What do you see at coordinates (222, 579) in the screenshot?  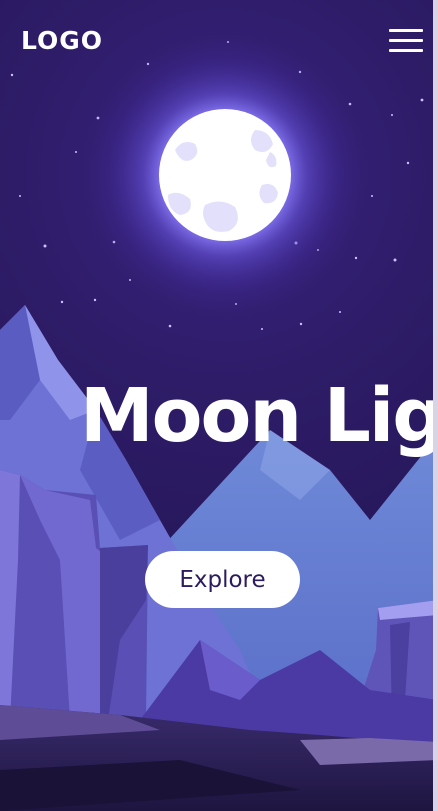 I see `explore-button: Explore` at bounding box center [222, 579].